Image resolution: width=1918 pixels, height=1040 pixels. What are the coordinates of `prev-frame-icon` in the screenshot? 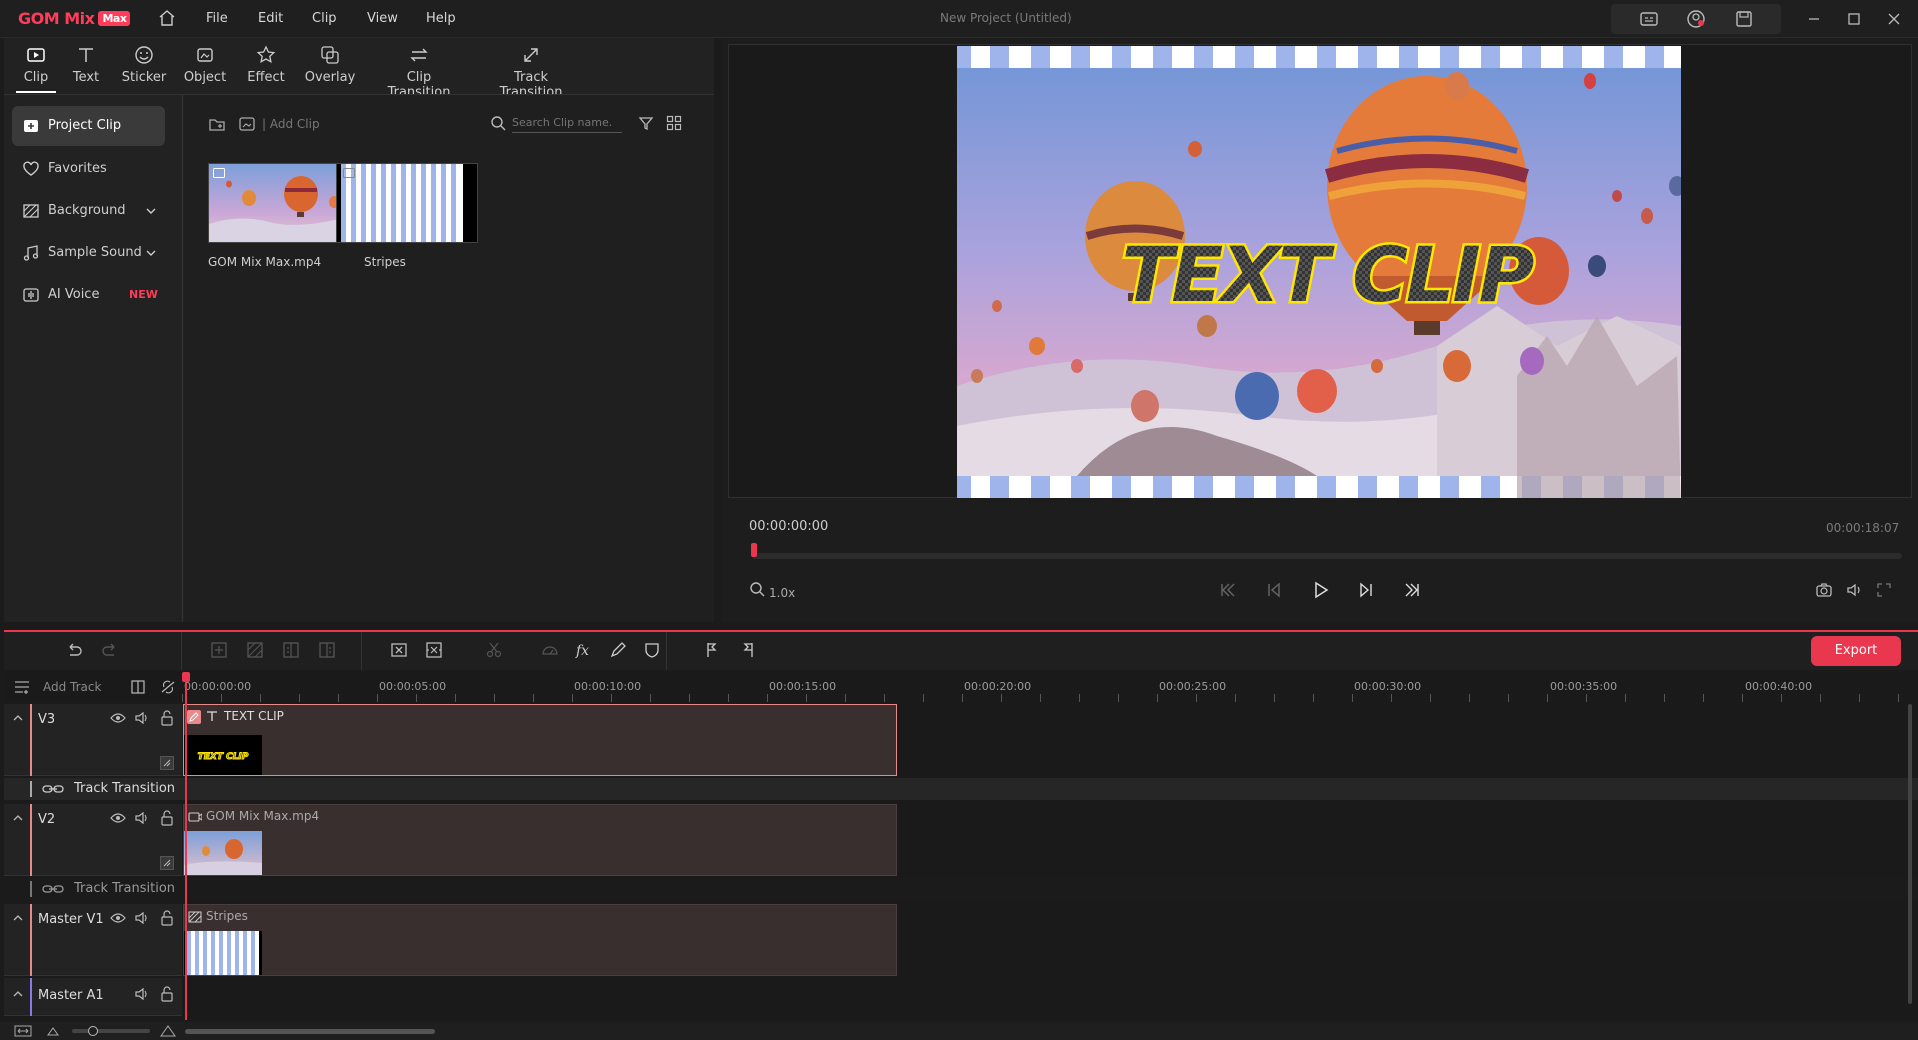 It's located at (1274, 590).